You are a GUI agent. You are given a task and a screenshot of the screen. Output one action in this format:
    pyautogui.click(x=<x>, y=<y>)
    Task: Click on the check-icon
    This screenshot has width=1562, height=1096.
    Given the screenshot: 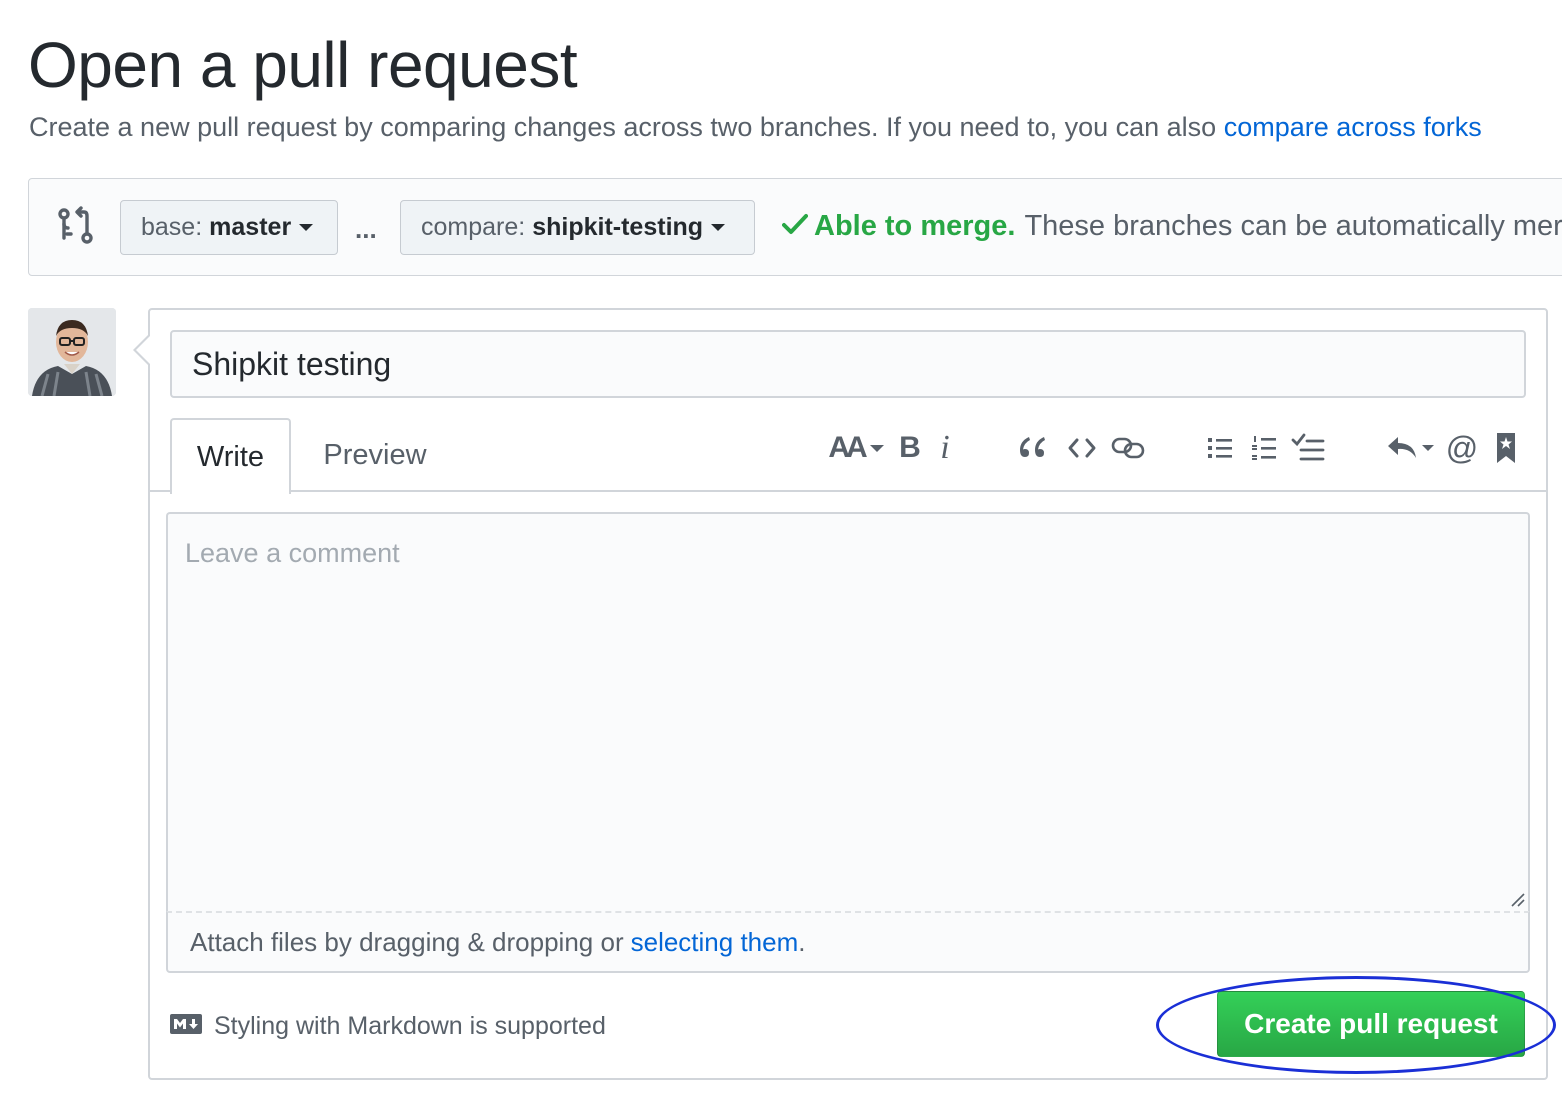 What is the action you would take?
    pyautogui.click(x=795, y=226)
    